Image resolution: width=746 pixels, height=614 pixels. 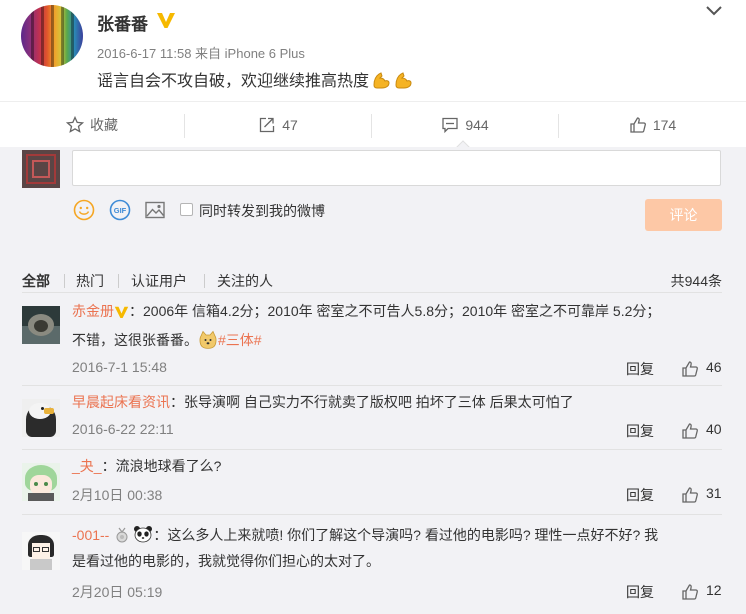 What do you see at coordinates (714, 11) in the screenshot?
I see `chevron-down-icon` at bounding box center [714, 11].